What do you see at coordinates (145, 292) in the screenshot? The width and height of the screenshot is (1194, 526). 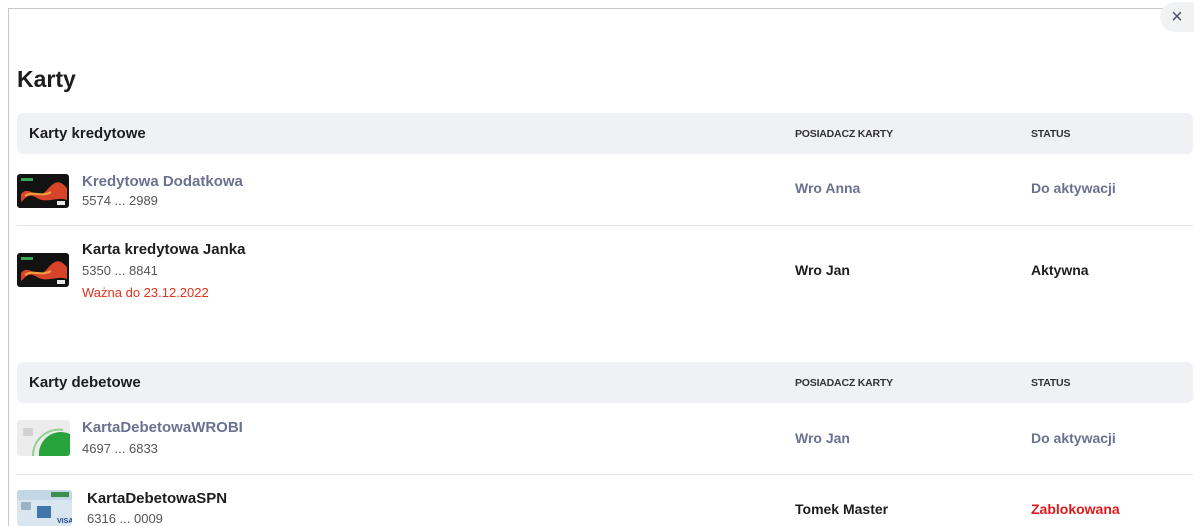 I see `card-valid-until: Ważna do 23.12.2022` at bounding box center [145, 292].